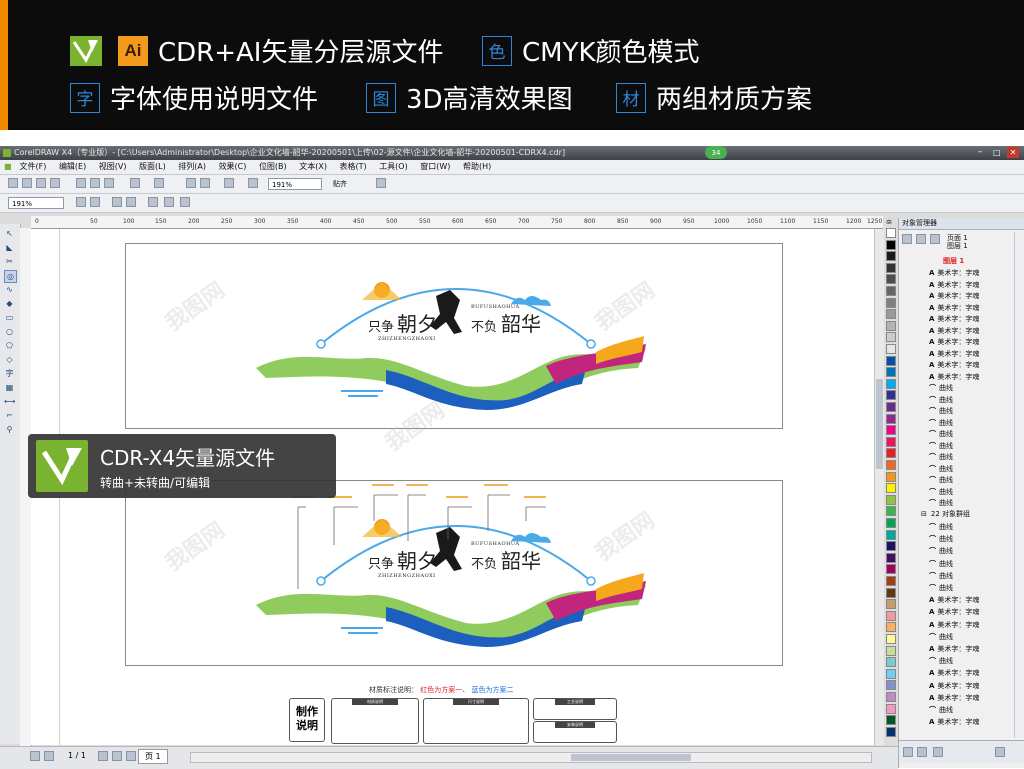  I want to click on menu-file: 文件(F), so click(33, 167).